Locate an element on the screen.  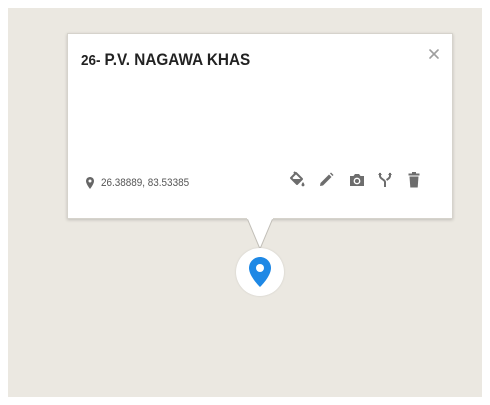
delete-button is located at coordinates (414, 180).